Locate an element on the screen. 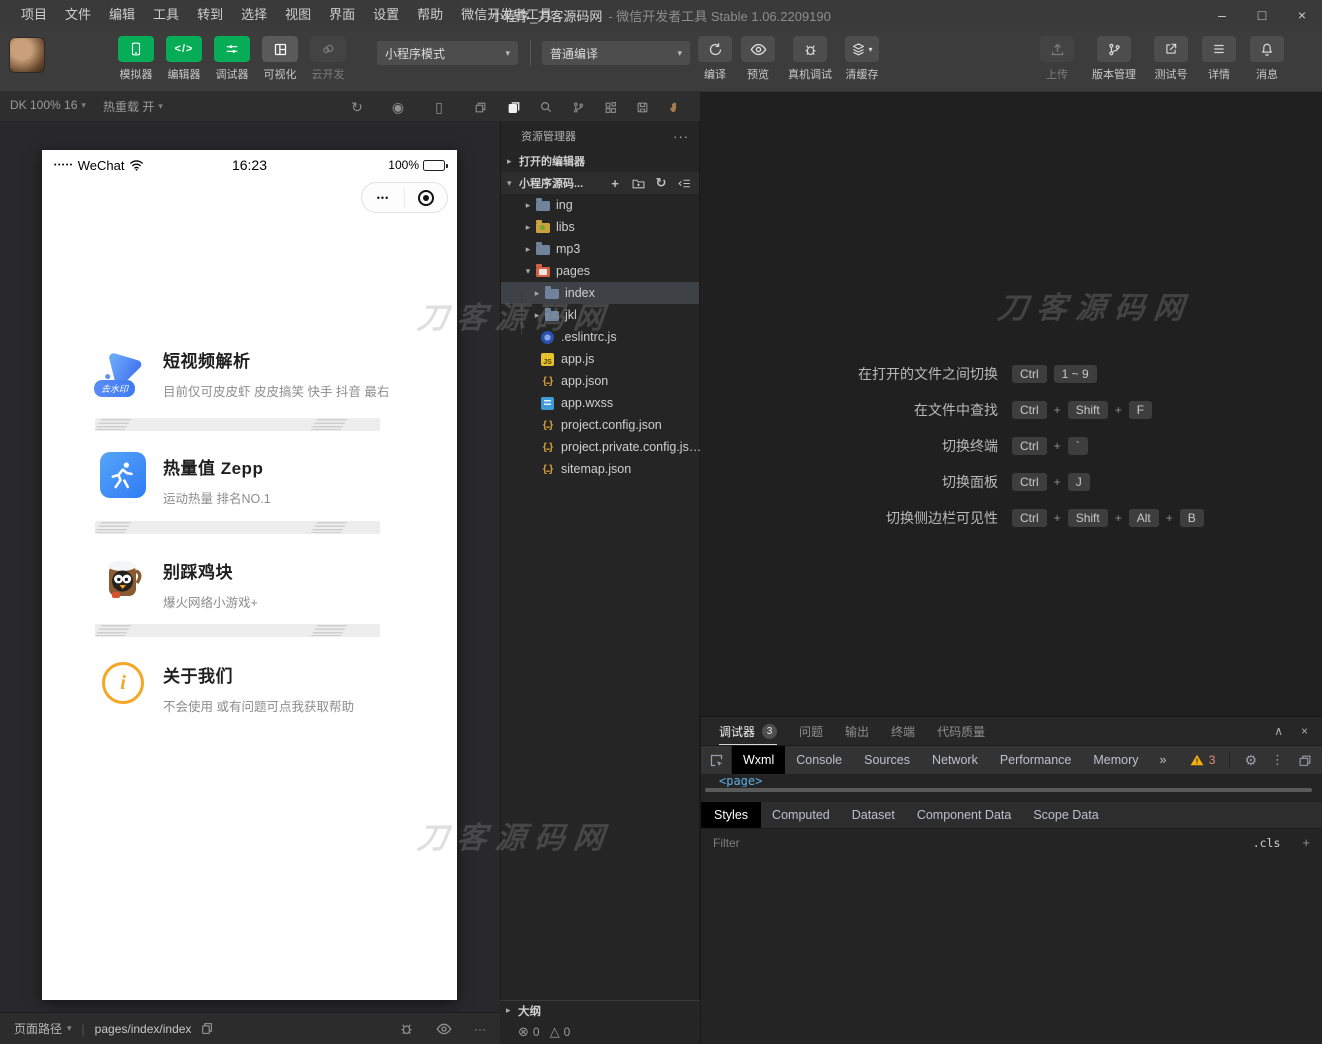 Image resolution: width=1322 pixels, height=1044 pixels. record-icon: ◉ is located at coordinates (398, 107).